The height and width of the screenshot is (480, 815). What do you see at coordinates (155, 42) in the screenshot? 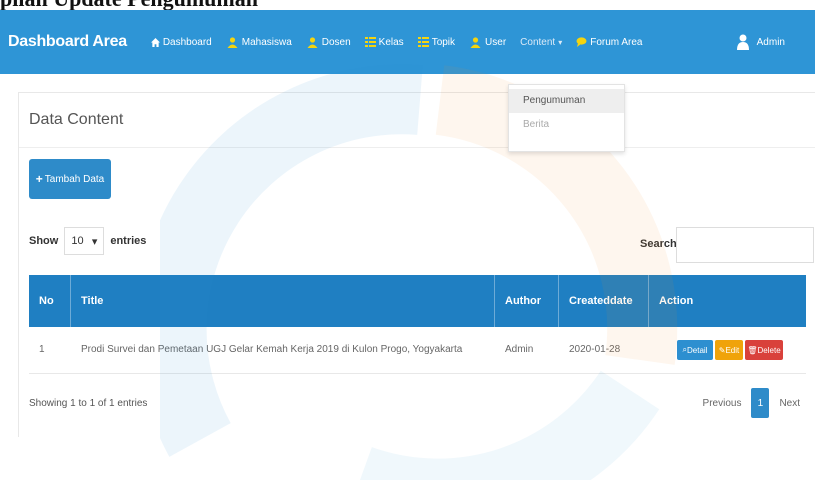
I see `home-icon` at bounding box center [155, 42].